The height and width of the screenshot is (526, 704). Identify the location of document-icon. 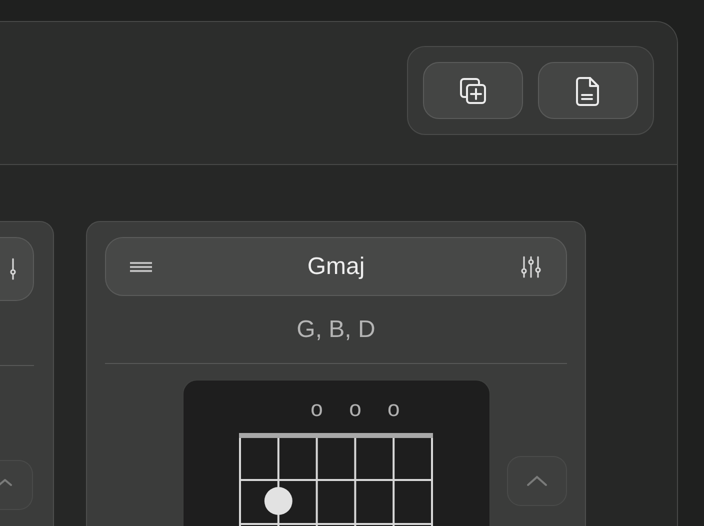
(588, 90).